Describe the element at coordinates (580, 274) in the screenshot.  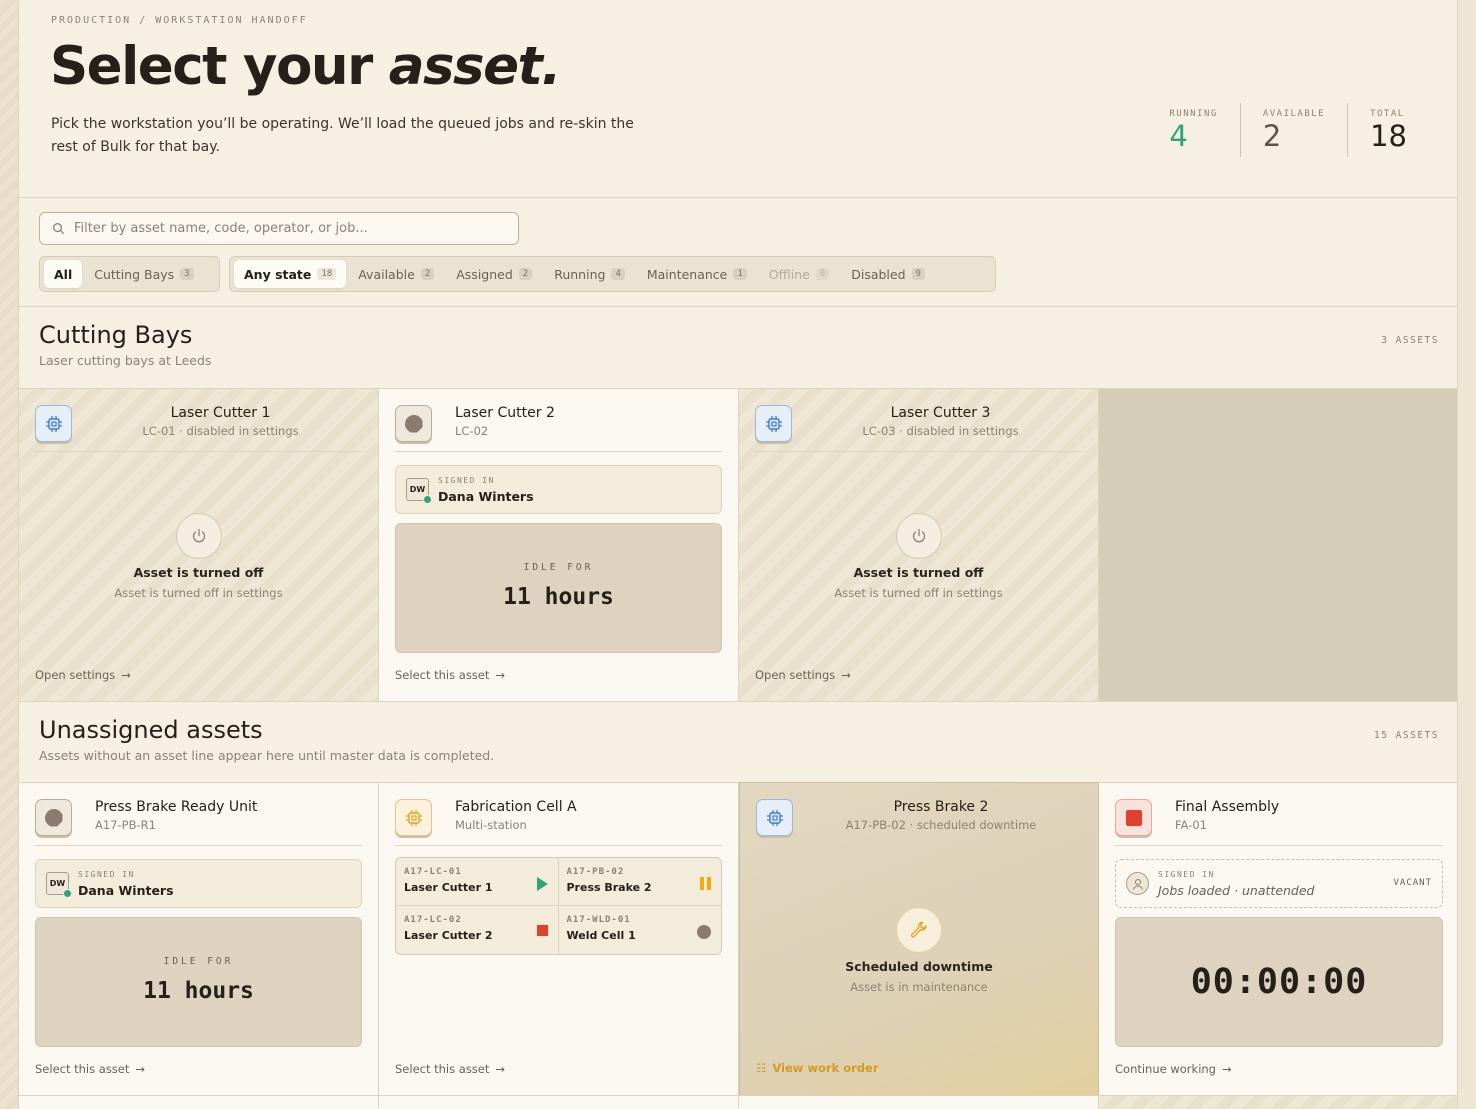
I see `filter-label: Running` at that location.